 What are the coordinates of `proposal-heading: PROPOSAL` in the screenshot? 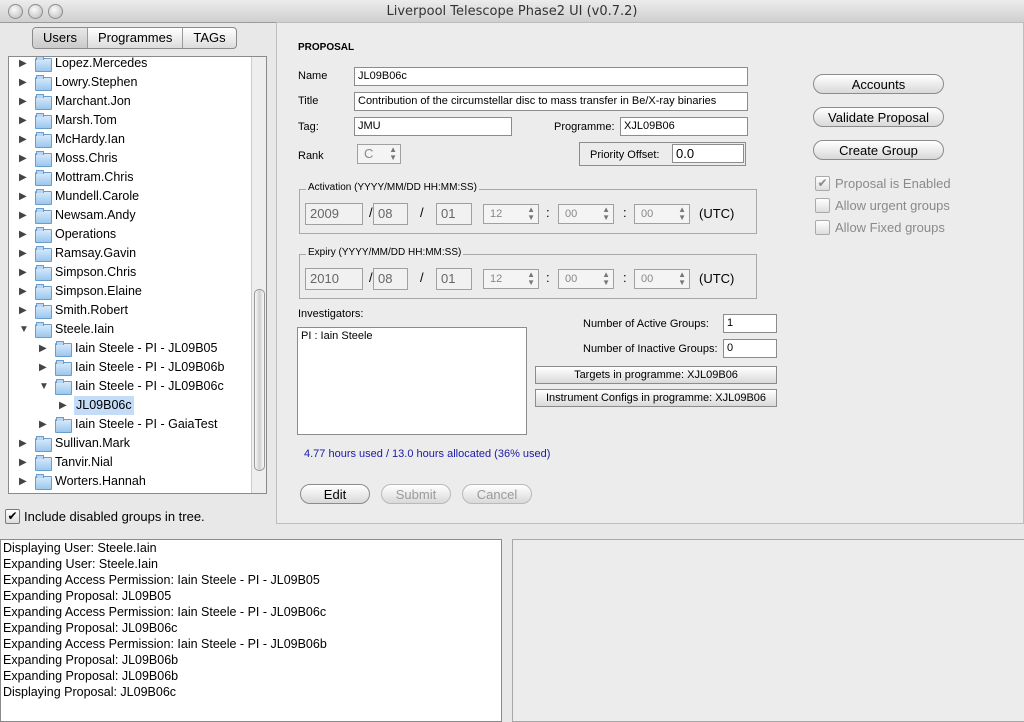 It's located at (326, 47).